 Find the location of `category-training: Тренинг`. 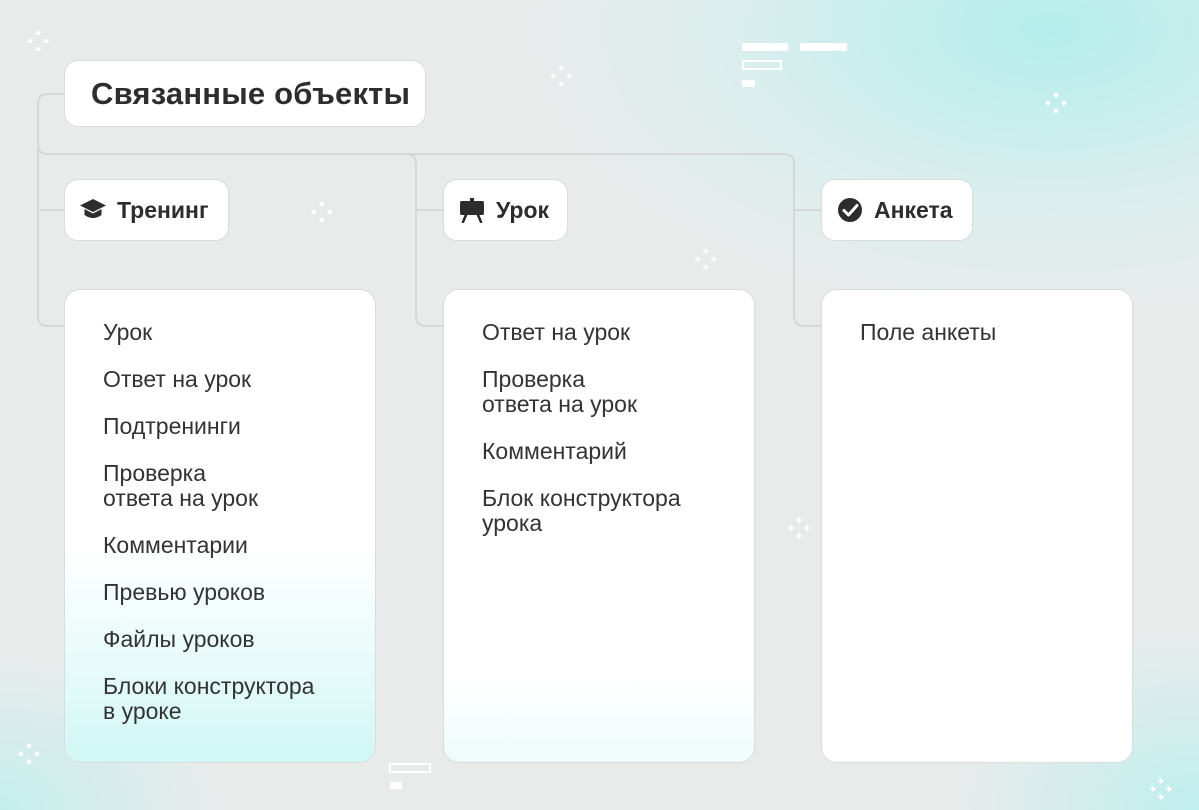

category-training: Тренинг is located at coordinates (146, 210).